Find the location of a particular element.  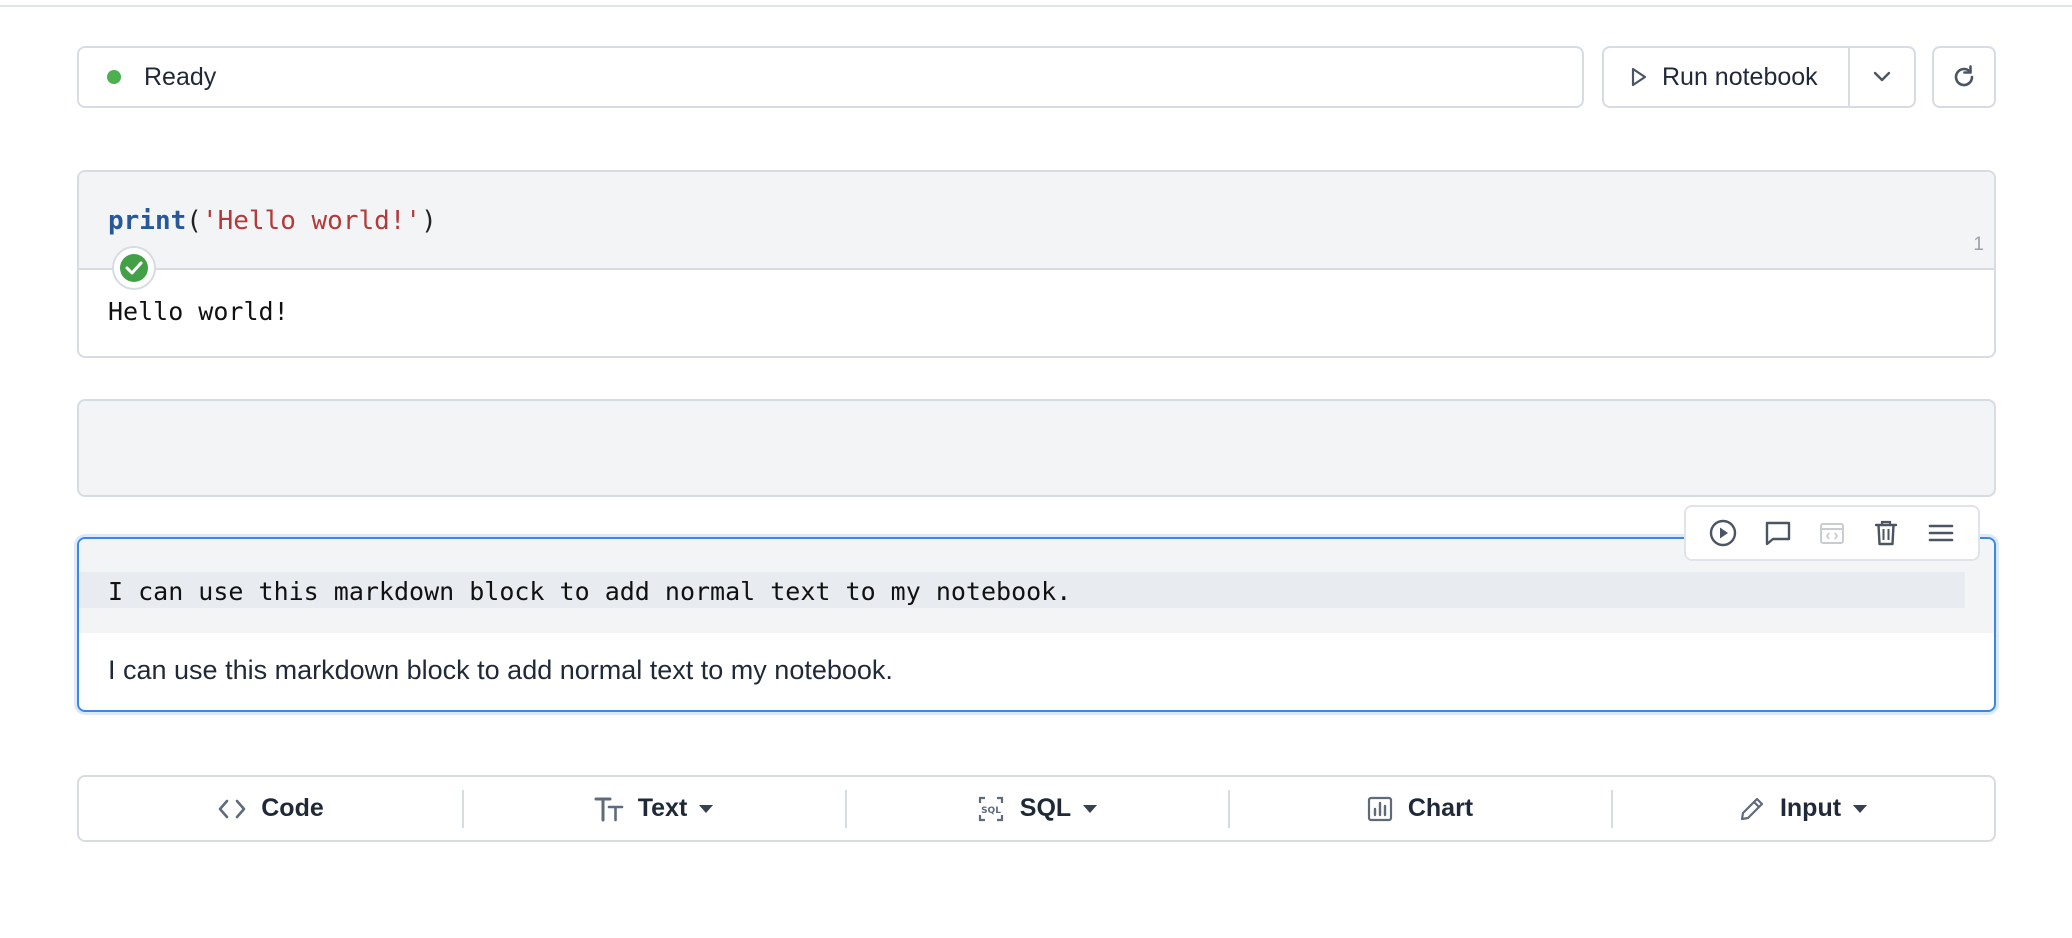

add-text-block-button: Text is located at coordinates (653, 808).